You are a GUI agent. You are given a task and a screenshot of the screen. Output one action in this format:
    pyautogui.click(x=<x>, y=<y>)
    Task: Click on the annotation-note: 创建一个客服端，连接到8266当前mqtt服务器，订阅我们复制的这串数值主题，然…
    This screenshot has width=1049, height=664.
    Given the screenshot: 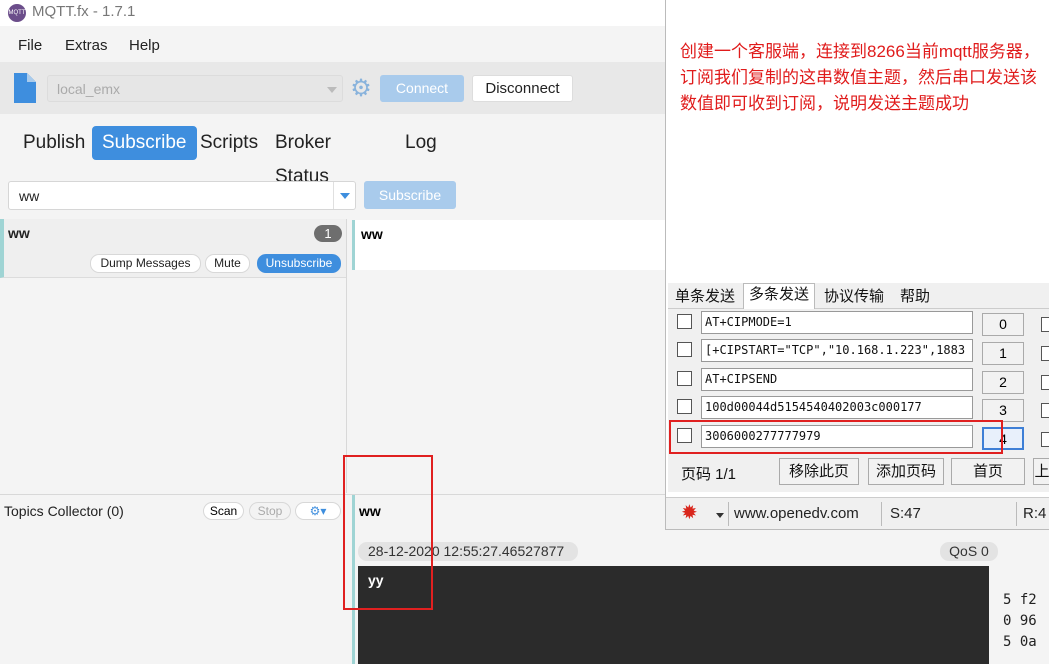 What is the action you would take?
    pyautogui.click(x=860, y=77)
    